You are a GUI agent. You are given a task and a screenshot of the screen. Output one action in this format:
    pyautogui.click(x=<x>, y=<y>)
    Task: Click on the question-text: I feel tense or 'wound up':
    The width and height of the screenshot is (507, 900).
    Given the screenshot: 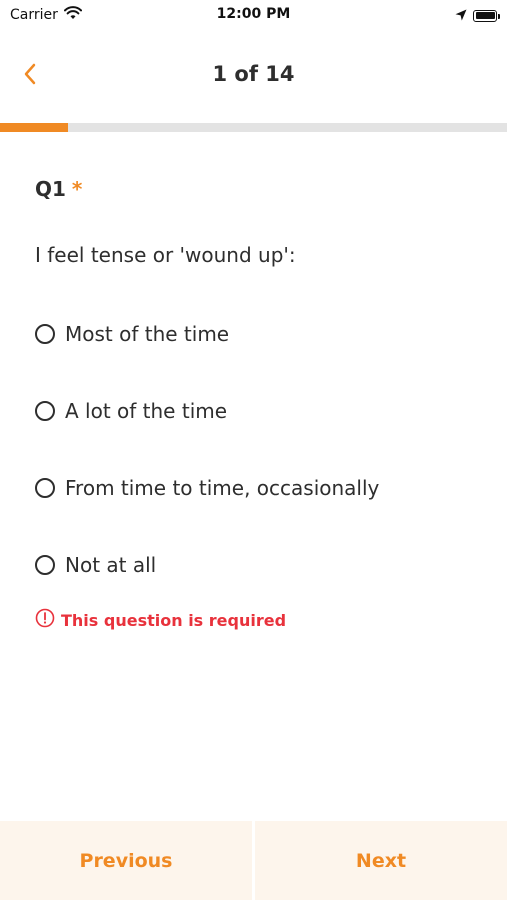 What is the action you would take?
    pyautogui.click(x=165, y=255)
    